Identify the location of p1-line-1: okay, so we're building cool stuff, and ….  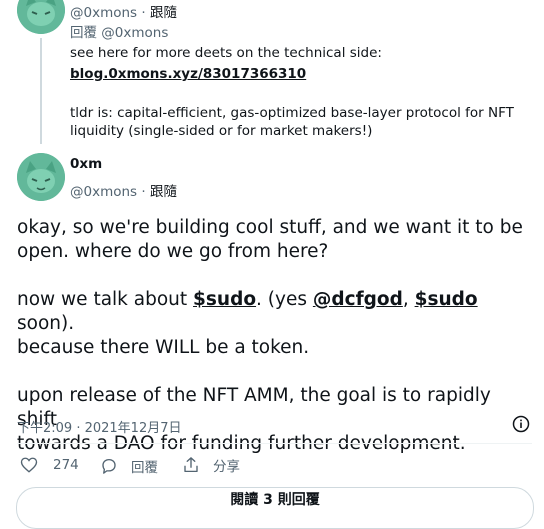
(270, 227).